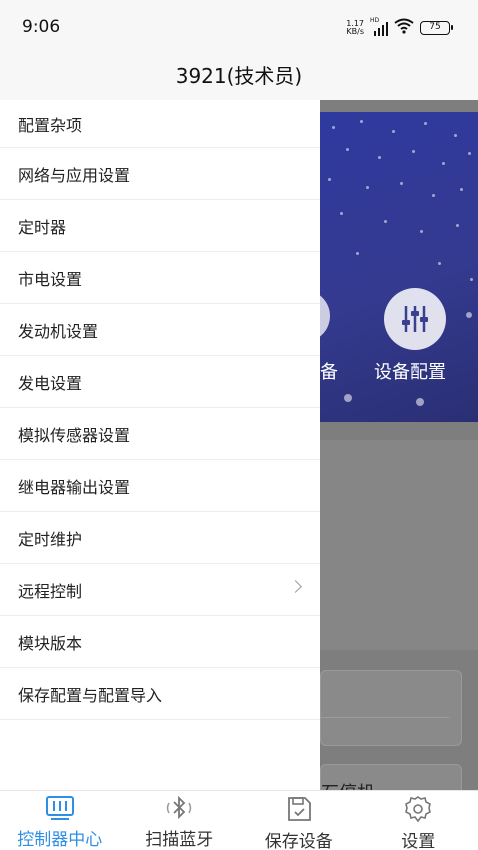 This screenshot has height=850, width=478. What do you see at coordinates (160, 694) in the screenshot?
I see `menu-item-save-import-config: 保存配置与配置导入` at bounding box center [160, 694].